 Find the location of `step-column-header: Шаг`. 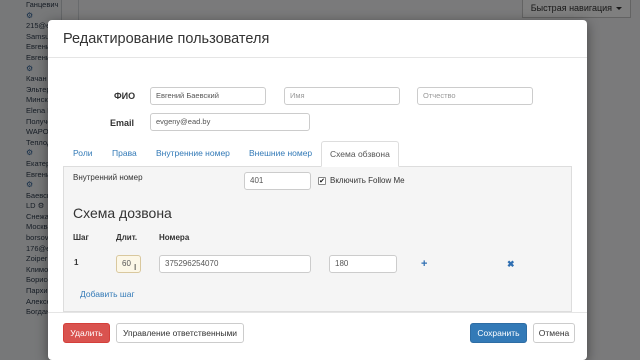

step-column-header: Шаг is located at coordinates (81, 237).